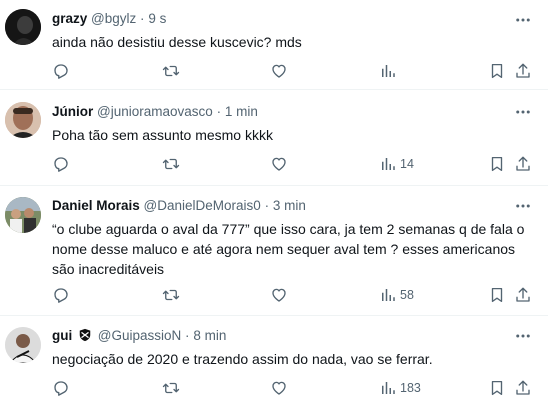 The height and width of the screenshot is (419, 548). I want to click on views-button: 14, so click(396, 164).